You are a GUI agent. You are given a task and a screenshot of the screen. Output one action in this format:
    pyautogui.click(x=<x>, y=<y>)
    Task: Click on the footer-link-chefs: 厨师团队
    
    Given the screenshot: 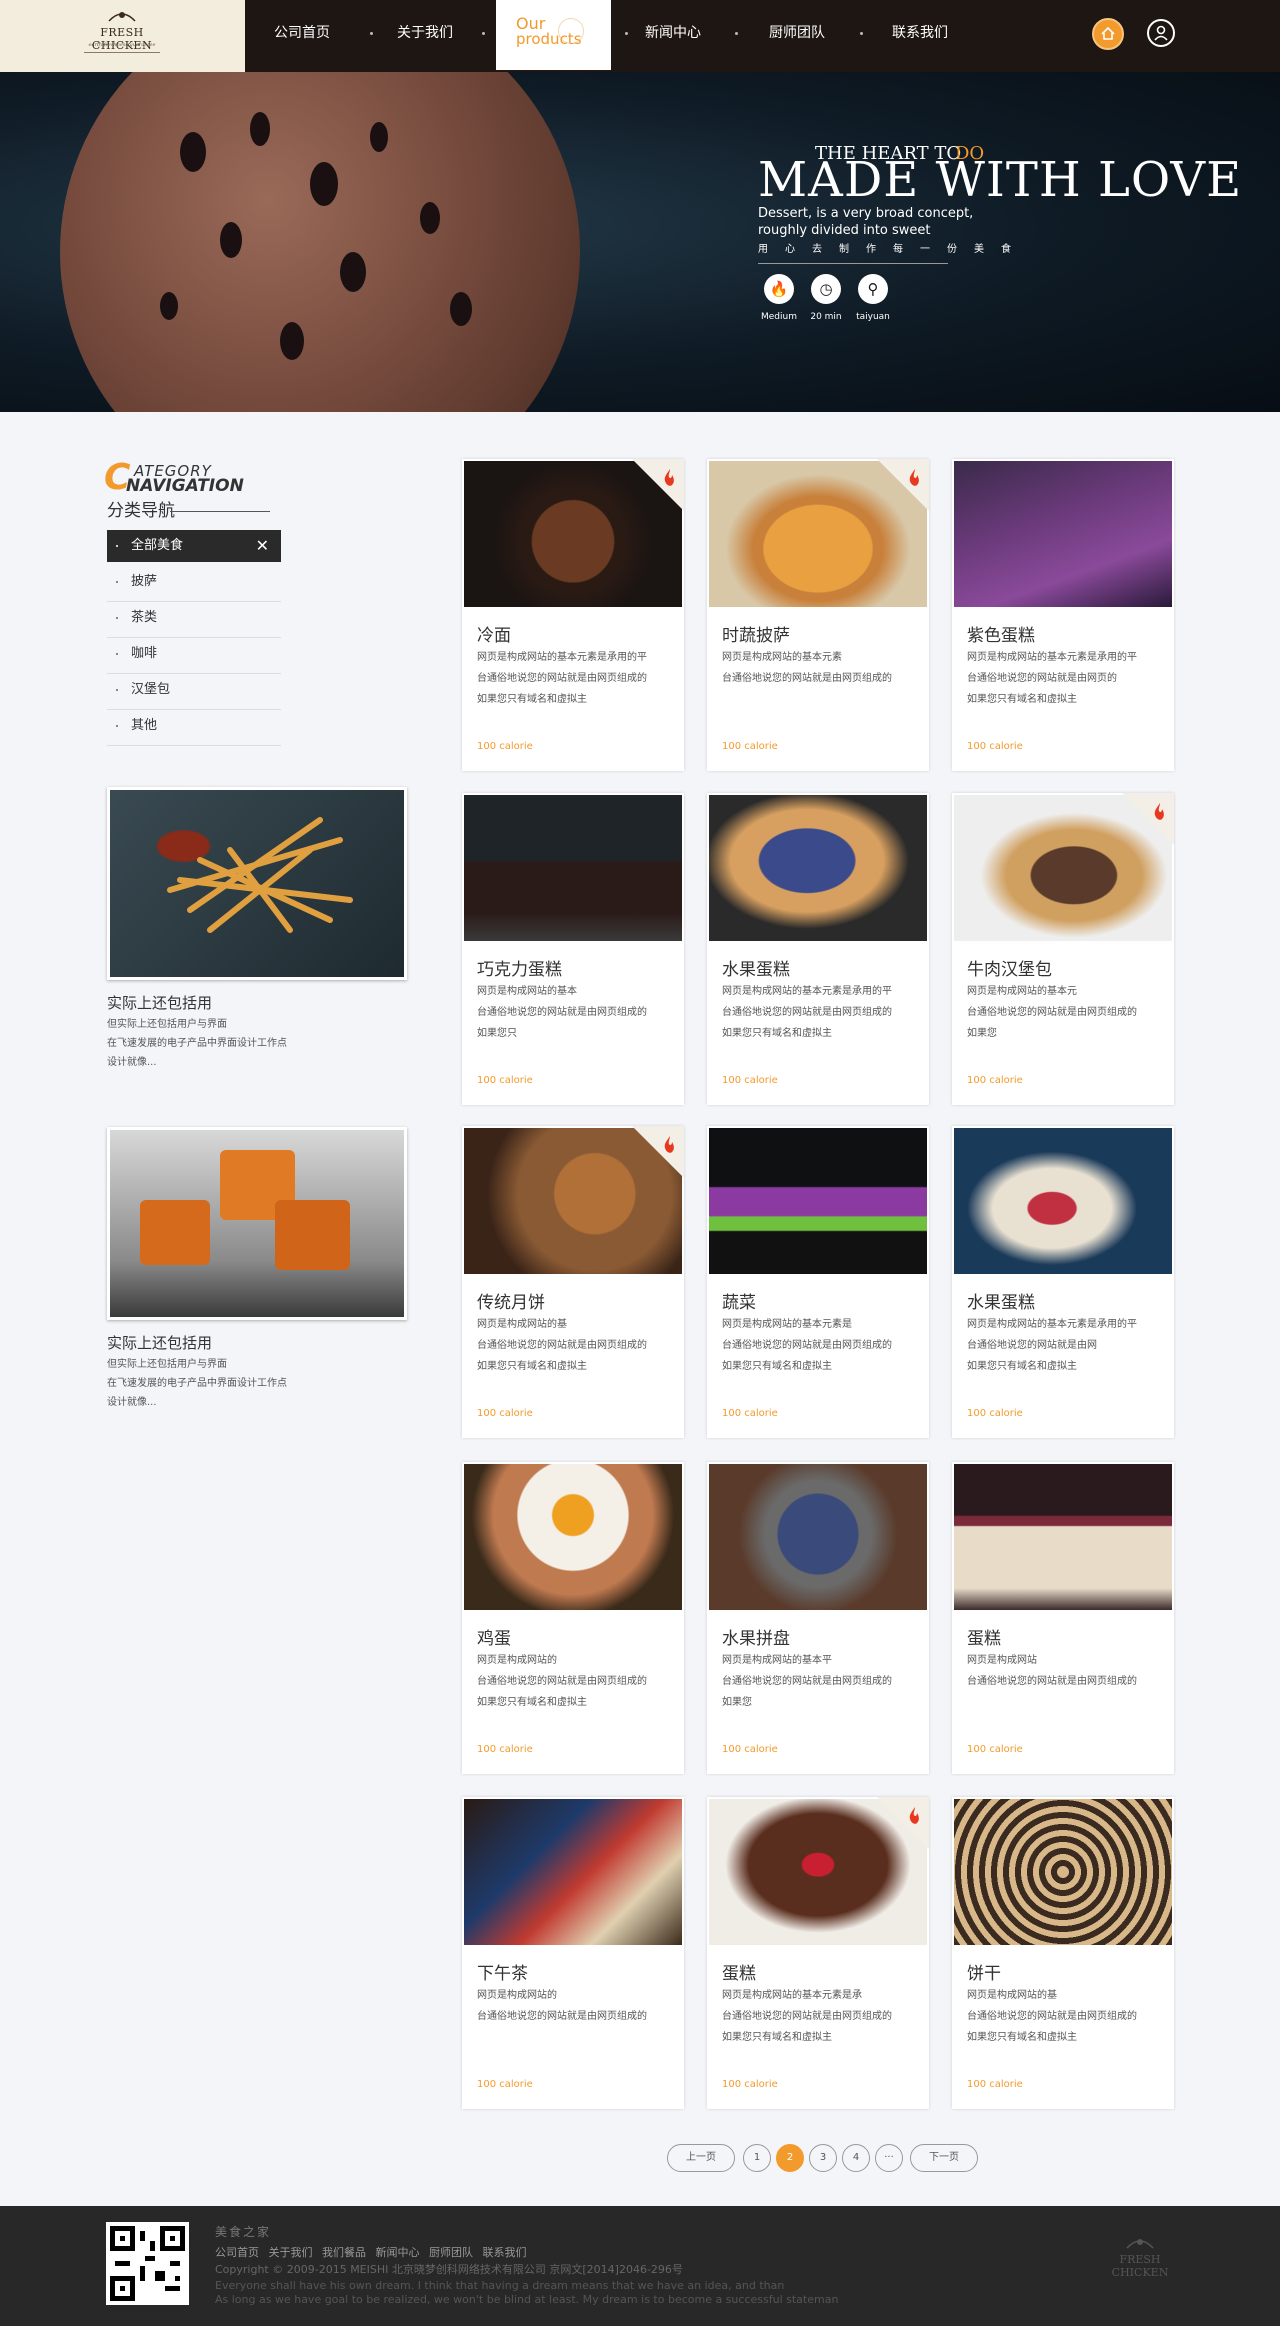 What is the action you would take?
    pyautogui.click(x=451, y=2252)
    